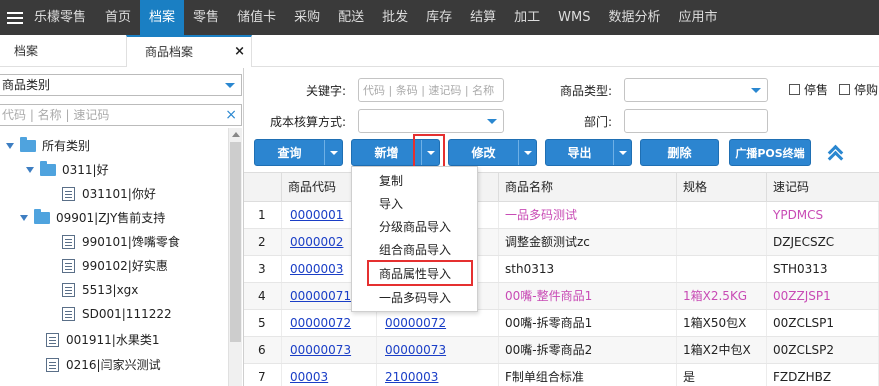  What do you see at coordinates (414, 250) in the screenshot?
I see `menu-item-combo-goods-import: 组合商品导入` at bounding box center [414, 250].